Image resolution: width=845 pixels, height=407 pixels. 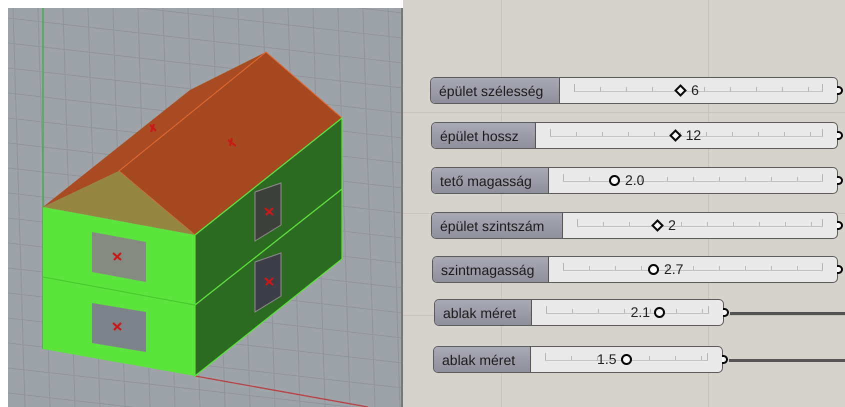 What do you see at coordinates (640, 312) in the screenshot?
I see `slider-value: 2.1` at bounding box center [640, 312].